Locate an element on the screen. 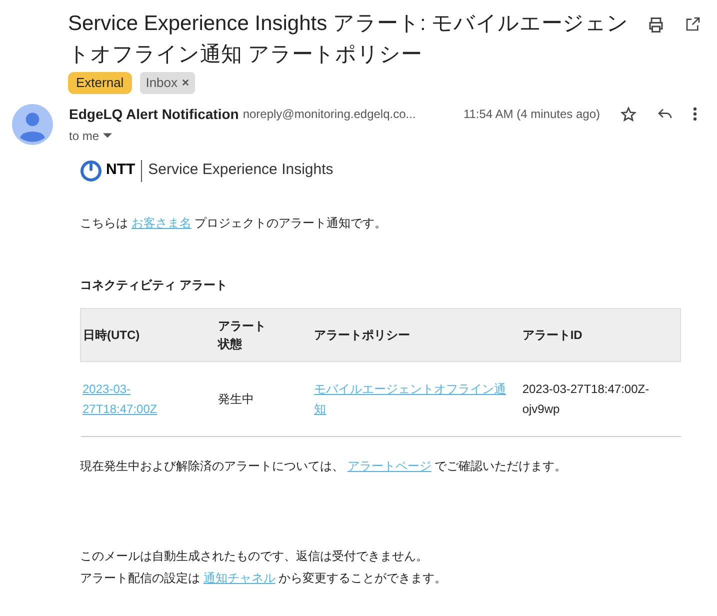 Image resolution: width=717 pixels, height=616 pixels. link: モバイルエージェントオフライン通知 is located at coordinates (411, 398).